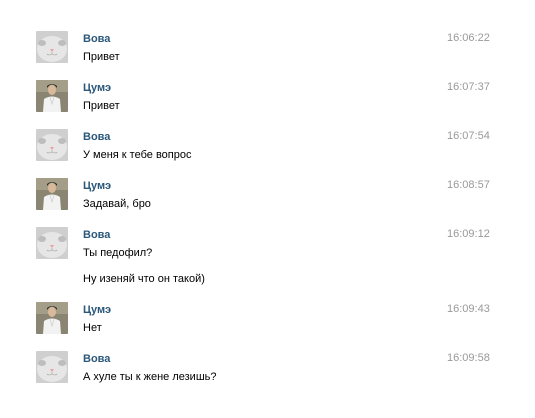 This screenshot has height=418, width=535. I want to click on timestamp: 16:09:12, so click(469, 234).